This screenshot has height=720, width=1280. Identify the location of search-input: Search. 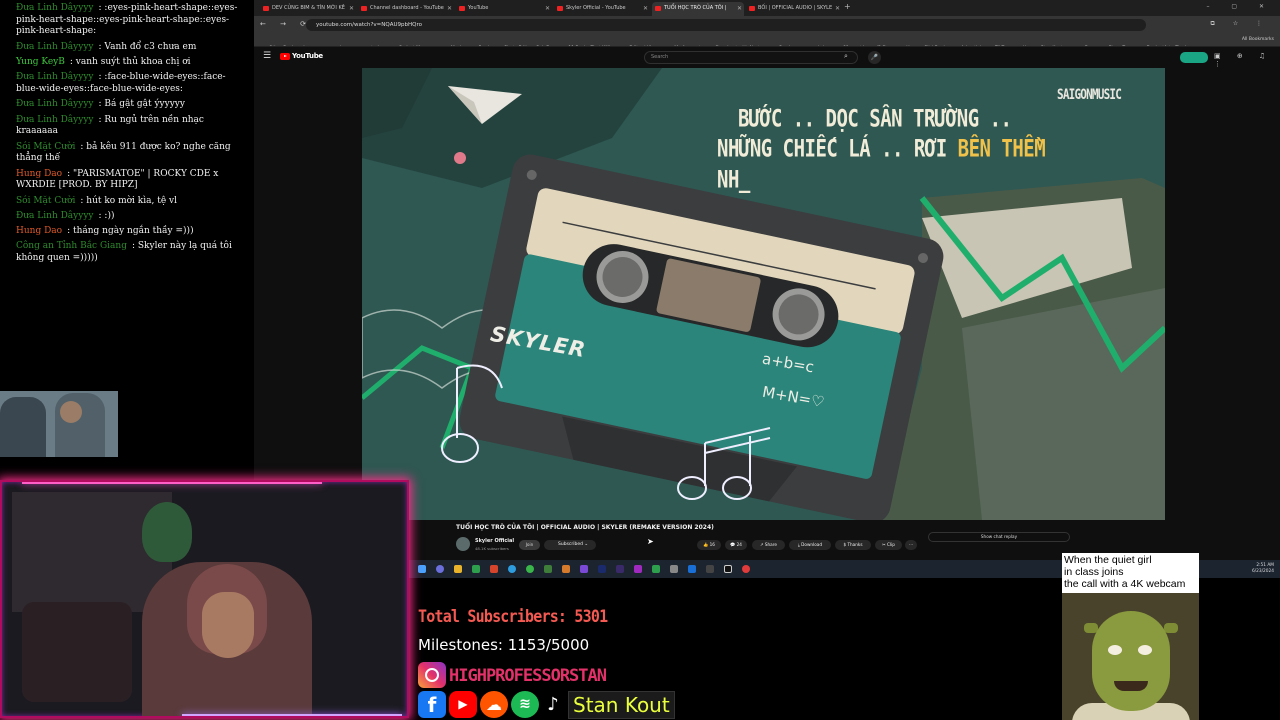
(751, 57).